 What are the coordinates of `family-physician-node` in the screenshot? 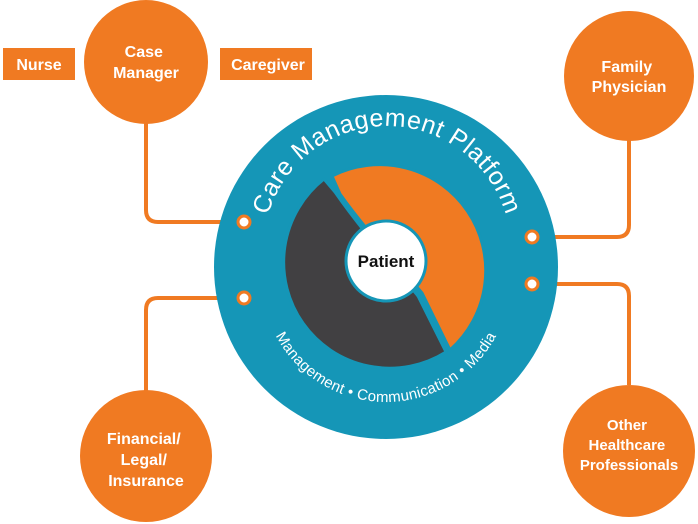 It's located at (629, 76).